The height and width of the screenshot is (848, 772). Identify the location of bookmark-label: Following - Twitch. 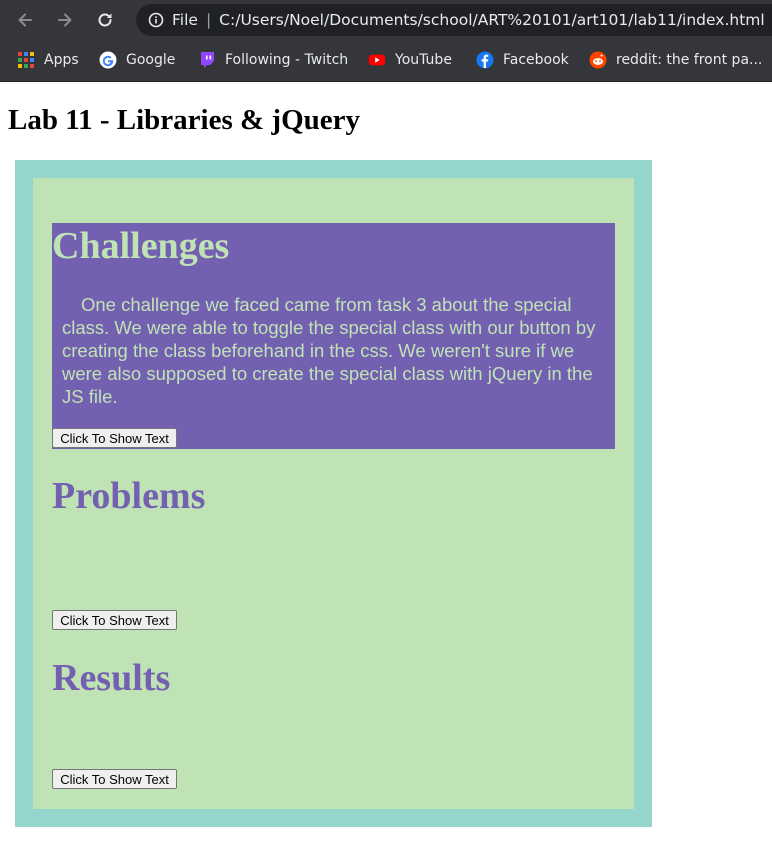
(287, 60).